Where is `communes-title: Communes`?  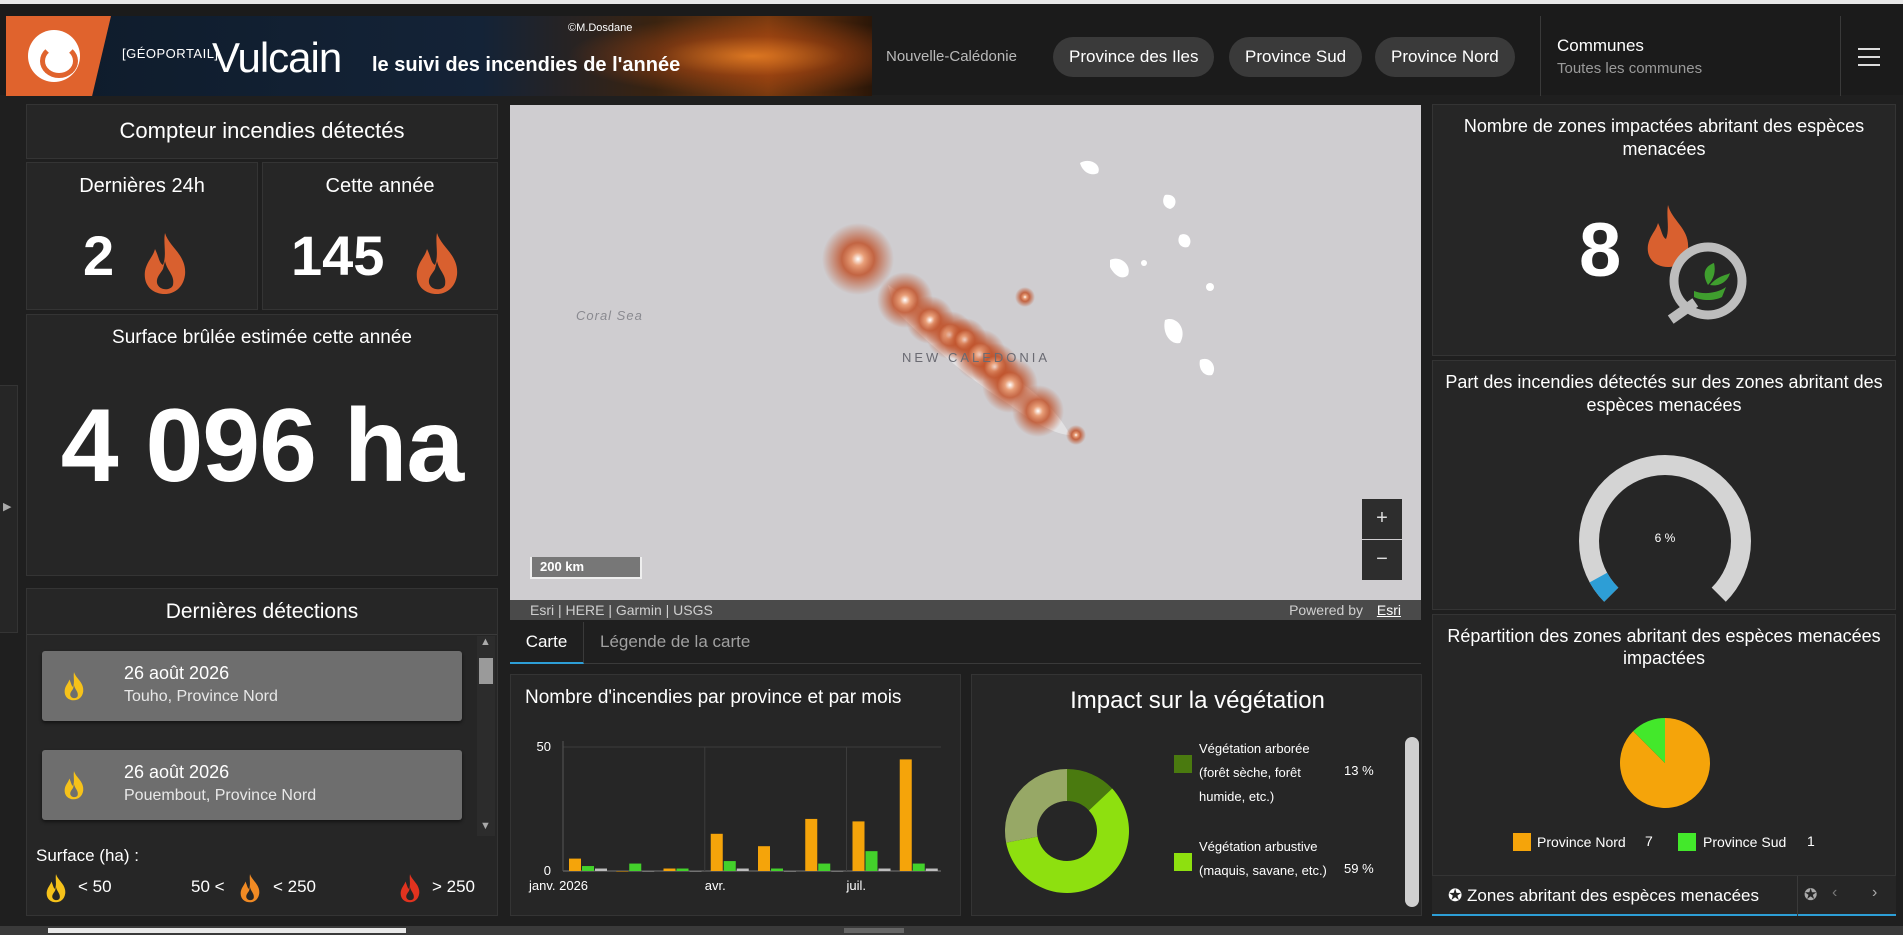
communes-title: Communes is located at coordinates (1600, 45).